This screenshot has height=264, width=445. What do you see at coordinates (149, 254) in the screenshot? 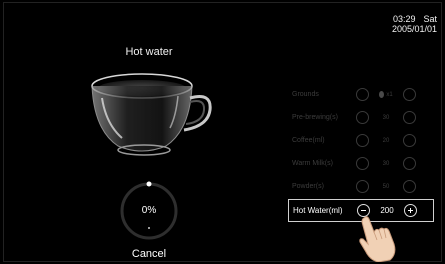
I see `cancel-button: Cancel` at bounding box center [149, 254].